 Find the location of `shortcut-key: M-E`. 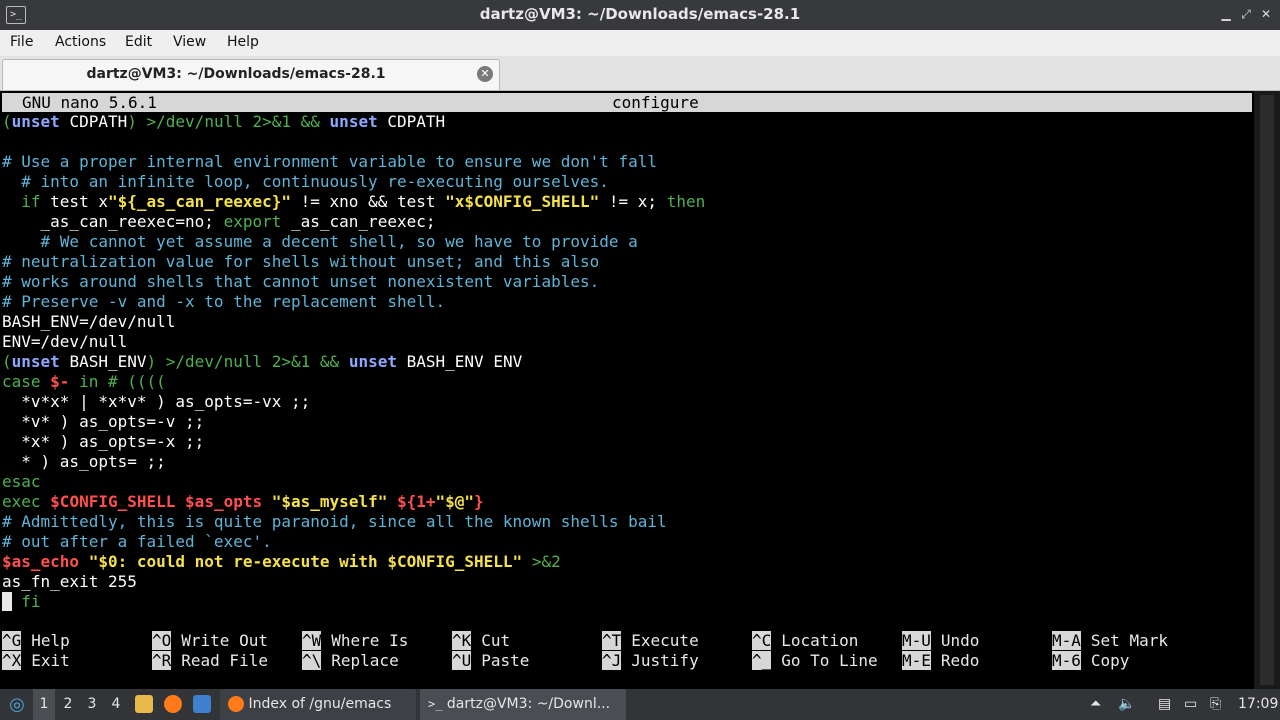

shortcut-key: M-E is located at coordinates (916, 660).